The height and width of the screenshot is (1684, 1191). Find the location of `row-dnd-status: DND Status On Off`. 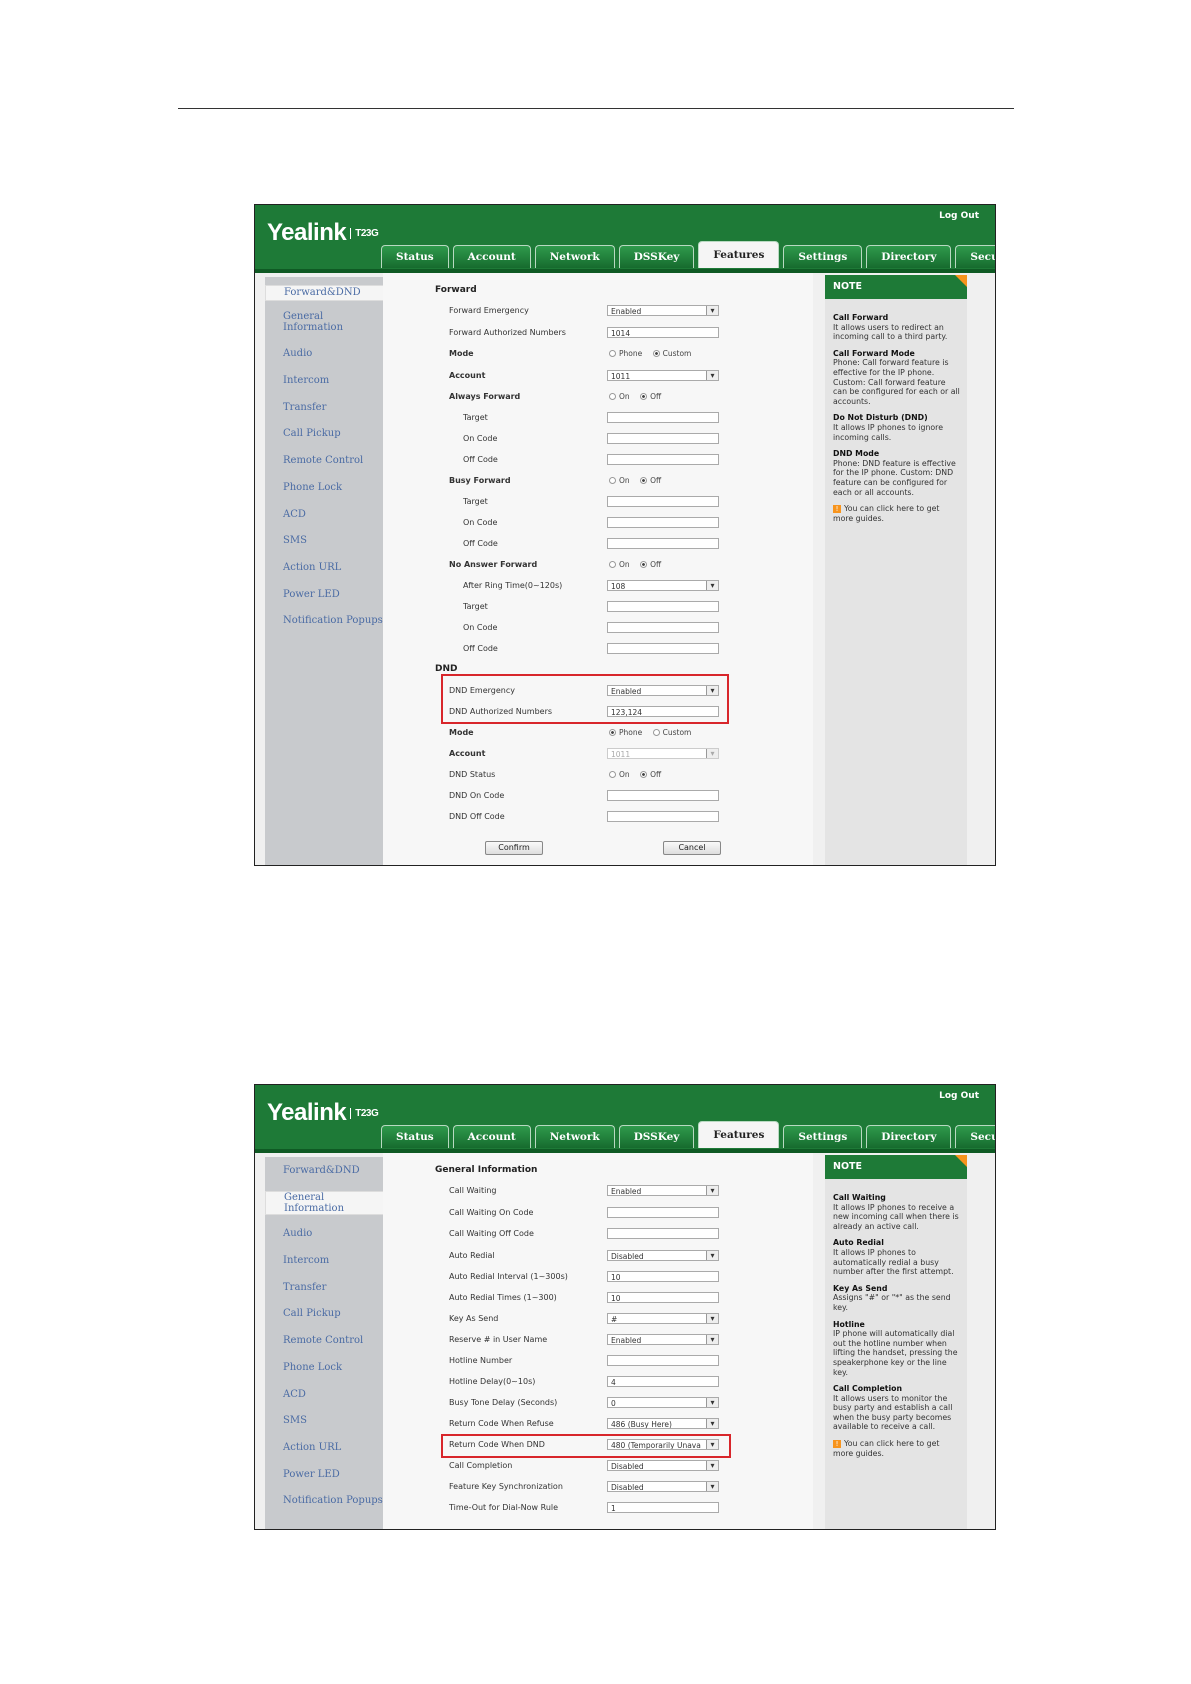

row-dnd-status: DND Status On Off is located at coordinates (598, 776).